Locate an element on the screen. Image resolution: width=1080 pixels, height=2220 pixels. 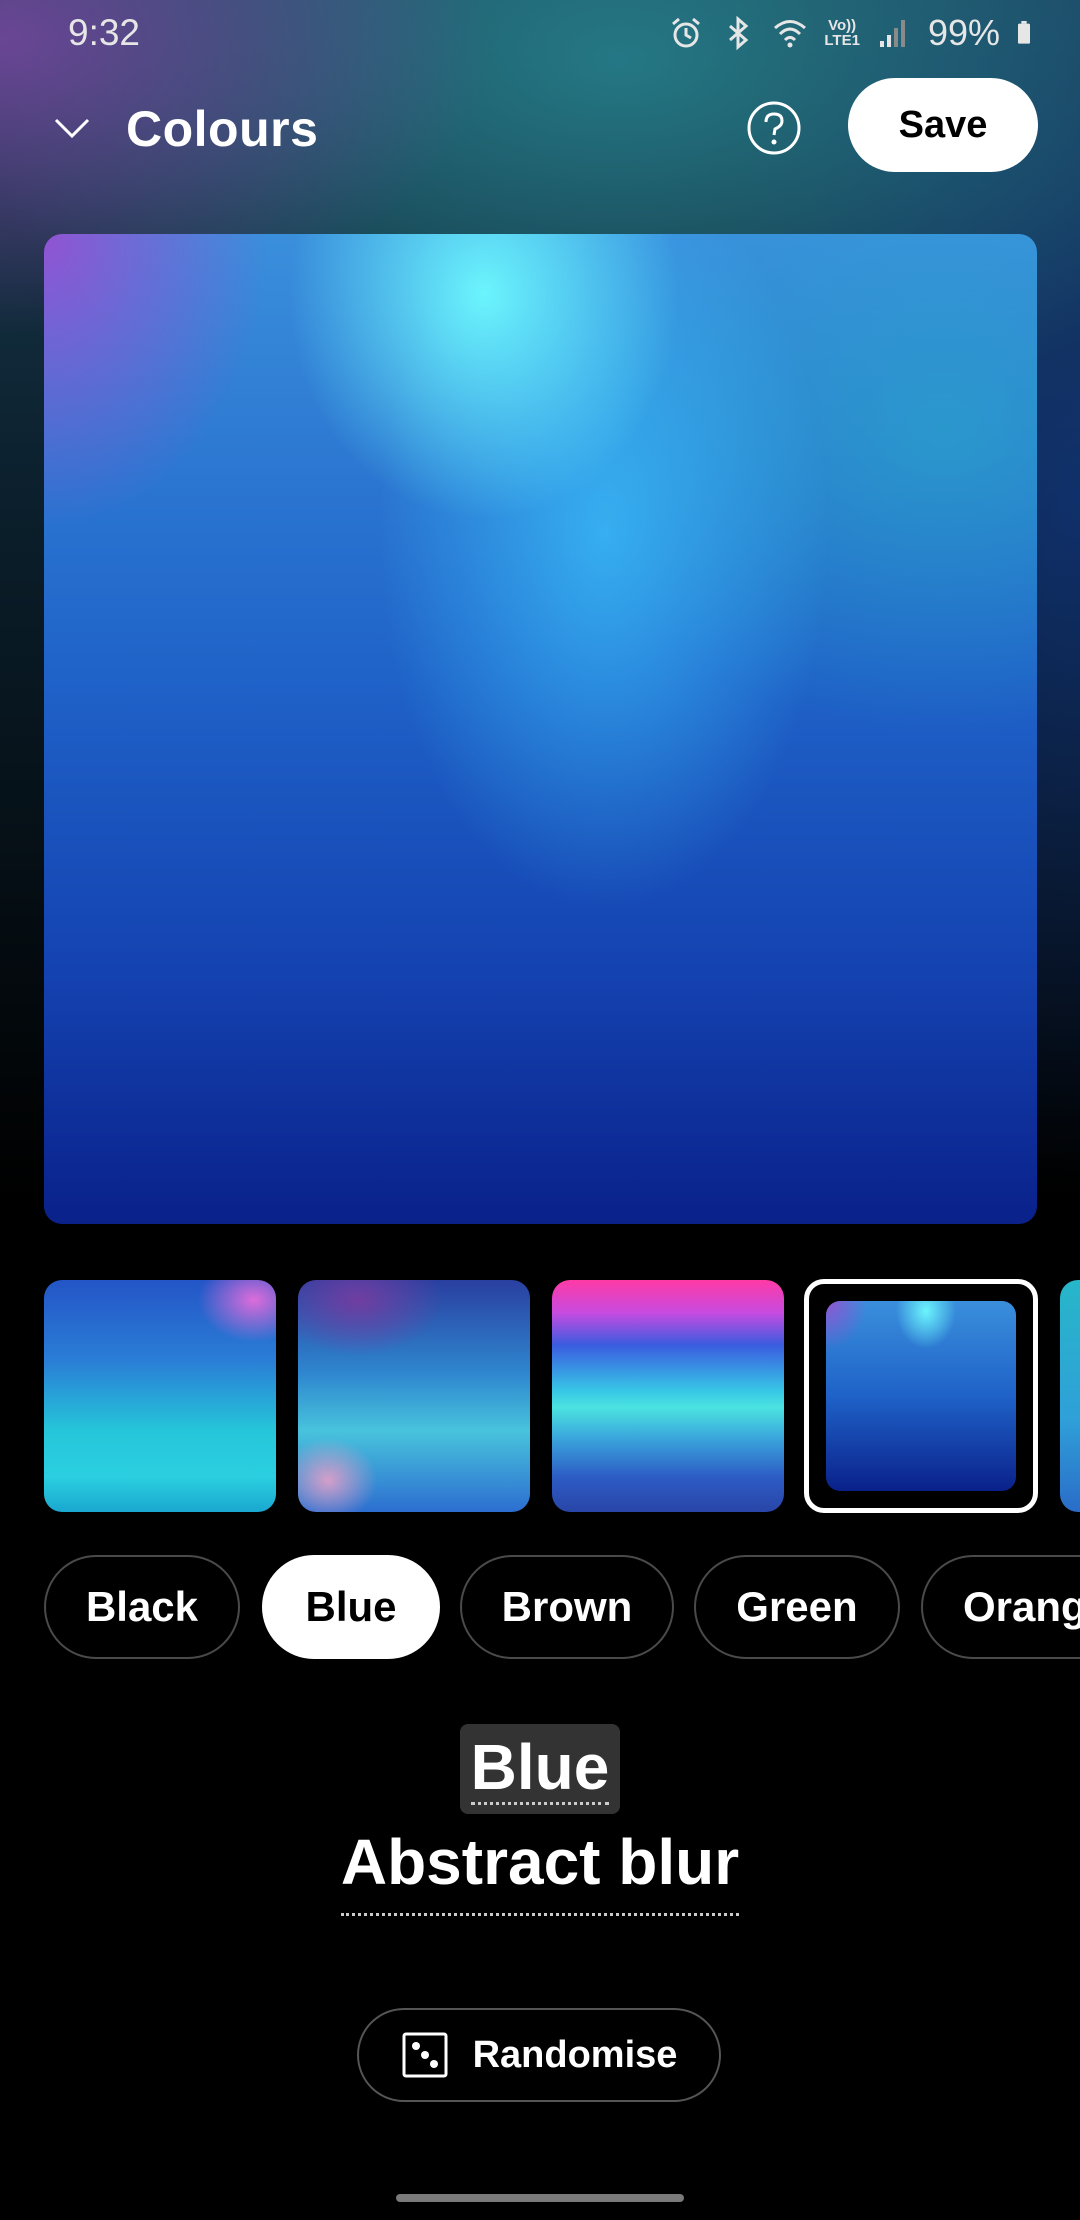
chip-brown: Brown is located at coordinates (567, 1607).